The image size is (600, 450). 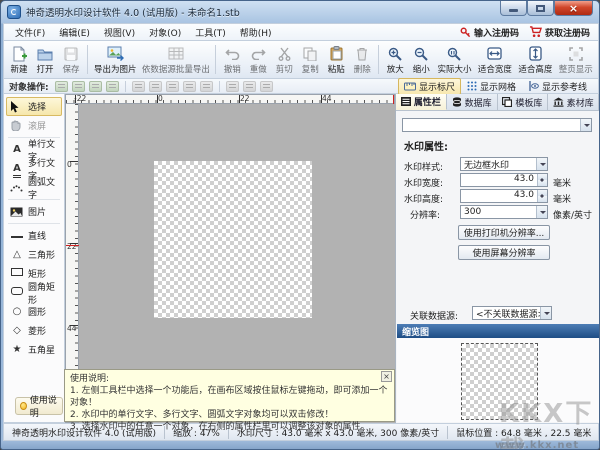 I want to click on actual-size-button: 实际大小, so click(x=454, y=59).